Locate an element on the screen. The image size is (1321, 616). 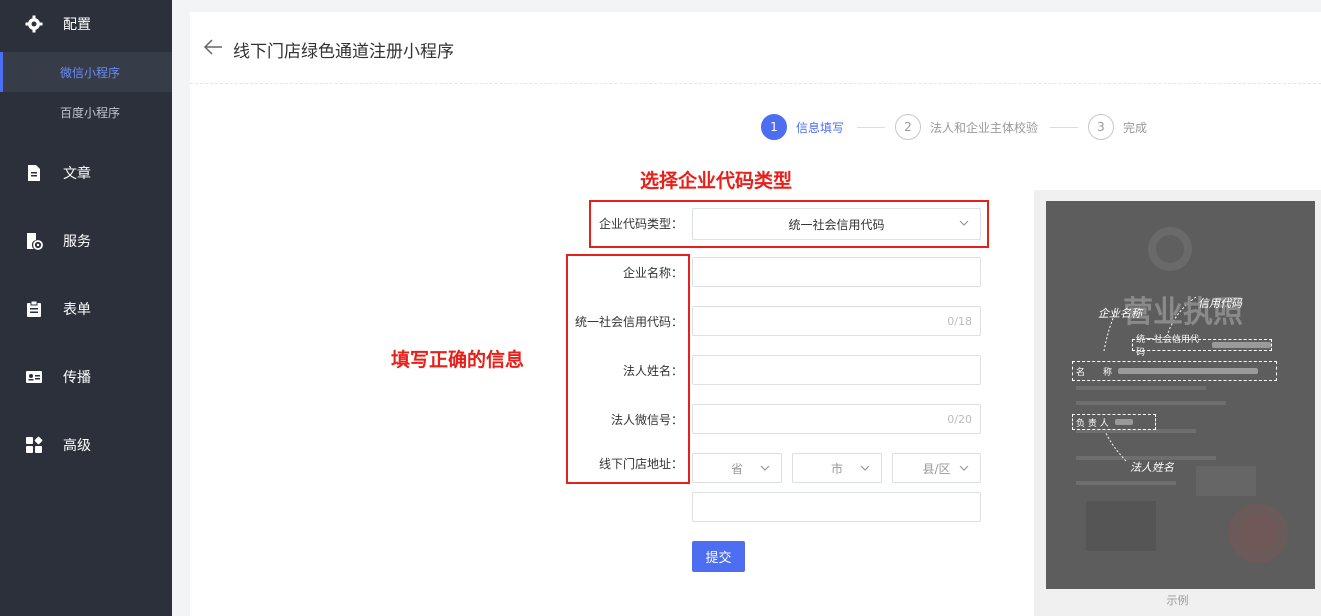
company-name-input is located at coordinates (836, 272).